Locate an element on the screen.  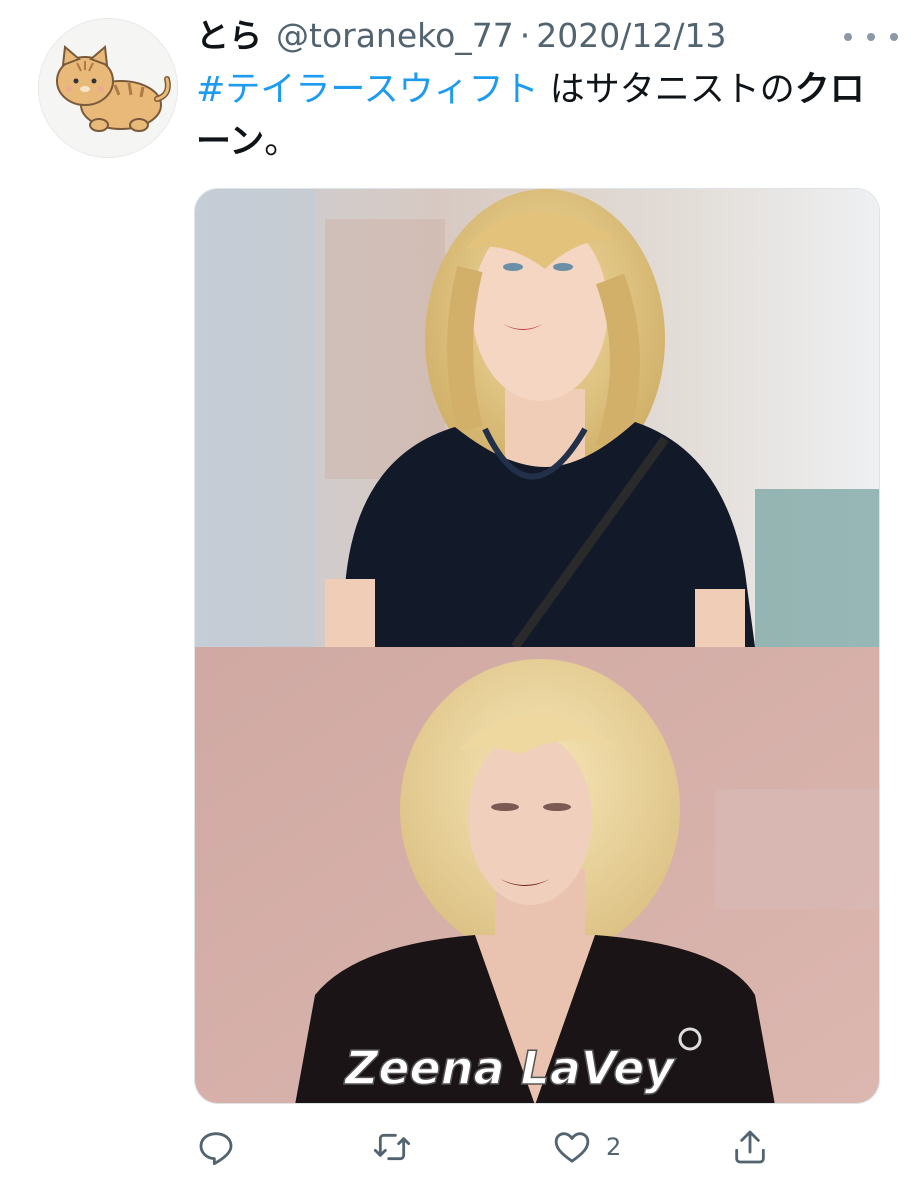
like-button: 2 is located at coordinates (586, 1147).